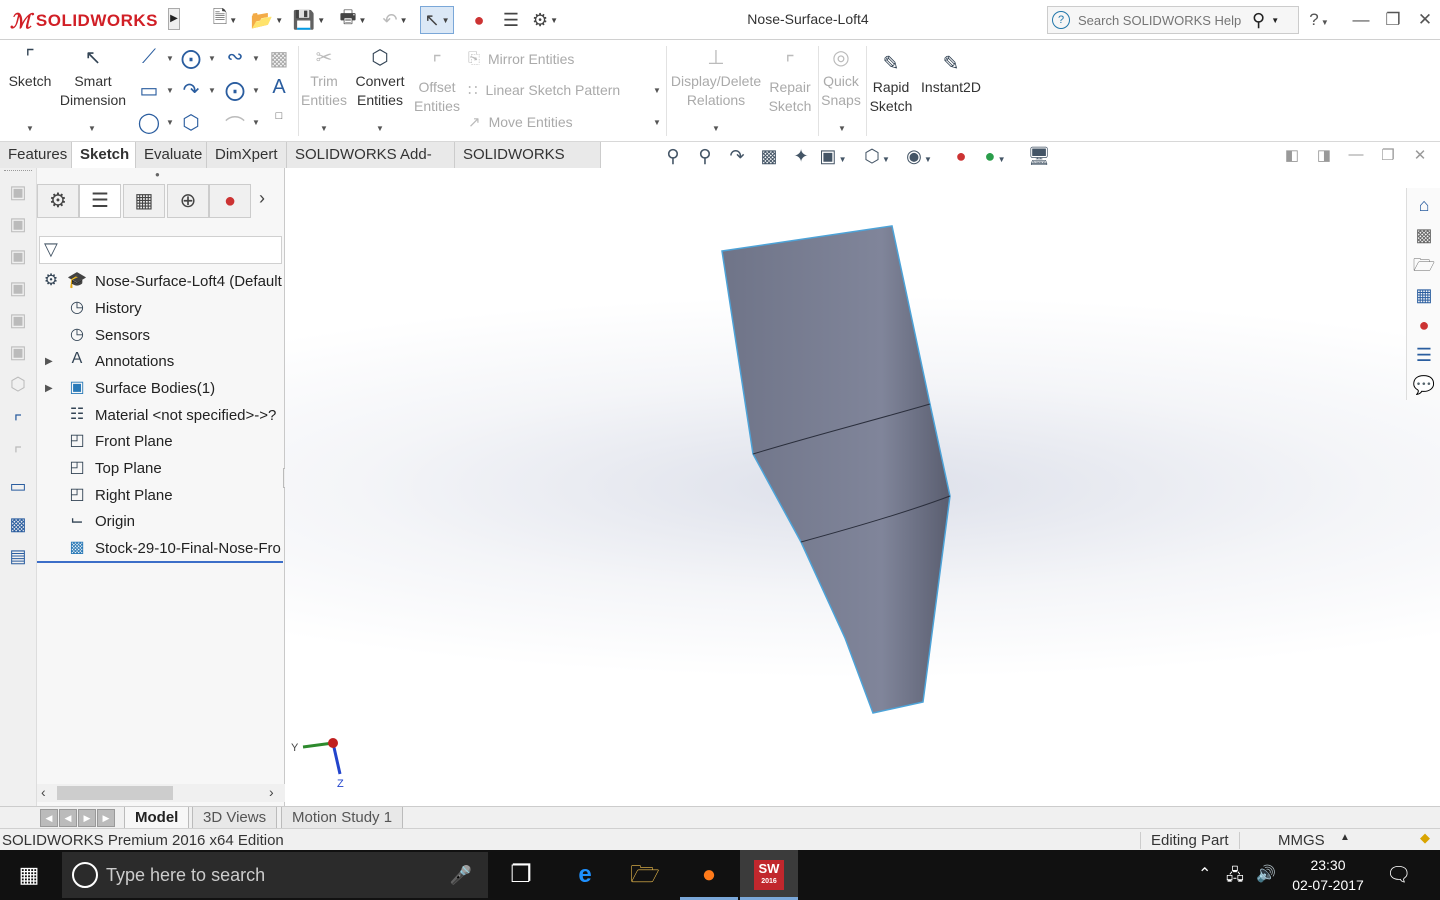 The width and height of the screenshot is (1440, 900). Describe the element at coordinates (521, 58) in the screenshot. I see `mirror-entities-button: ⎘ Mirror Entities` at that location.